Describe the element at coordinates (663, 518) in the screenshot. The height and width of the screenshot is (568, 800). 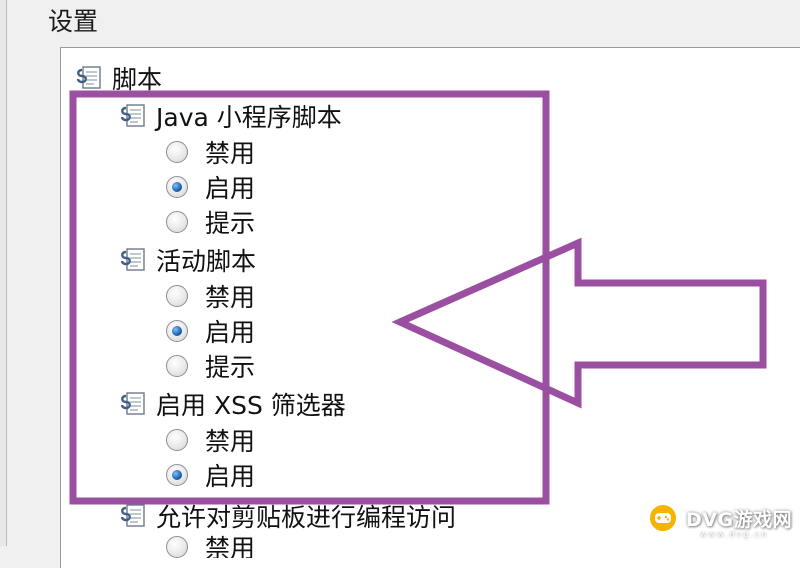
I see `gamepad-icon` at that location.